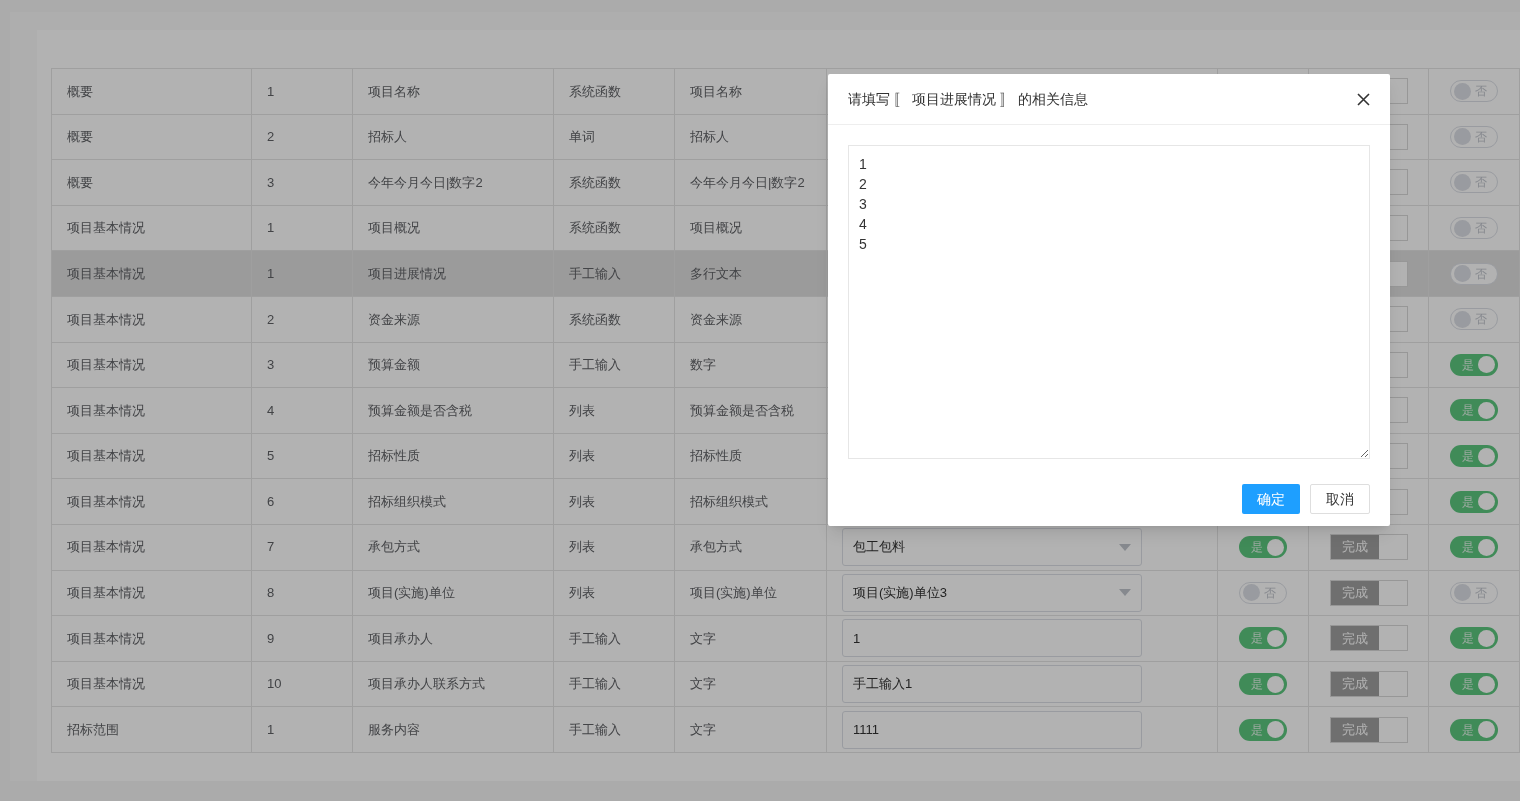  I want to click on table-cell-text: 4, so click(271, 410).